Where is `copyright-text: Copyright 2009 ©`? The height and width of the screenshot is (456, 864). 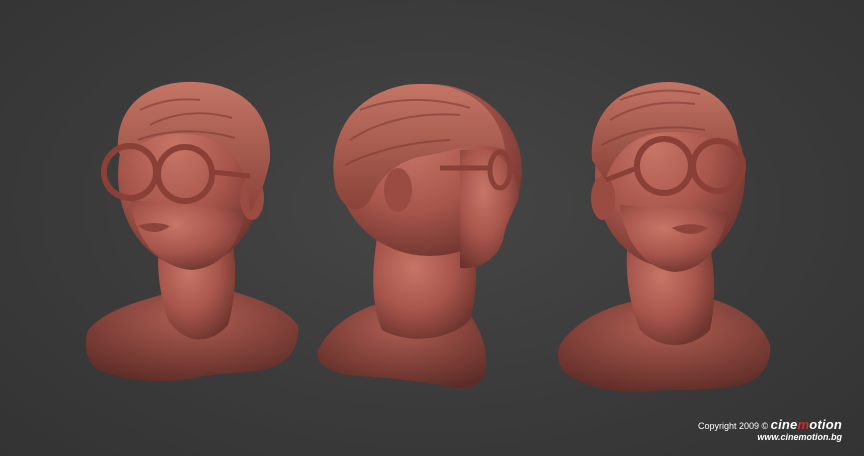
copyright-text: Copyright 2009 © is located at coordinates (733, 426).